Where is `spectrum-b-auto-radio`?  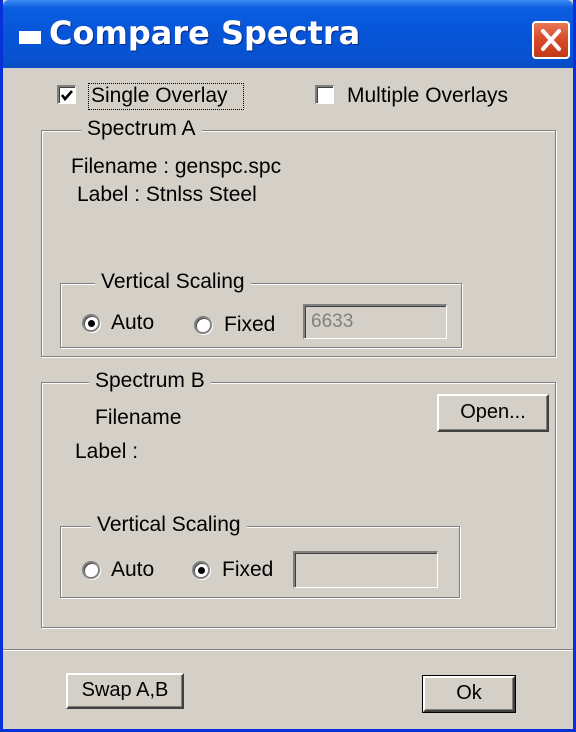
spectrum-b-auto-radio is located at coordinates (91, 570).